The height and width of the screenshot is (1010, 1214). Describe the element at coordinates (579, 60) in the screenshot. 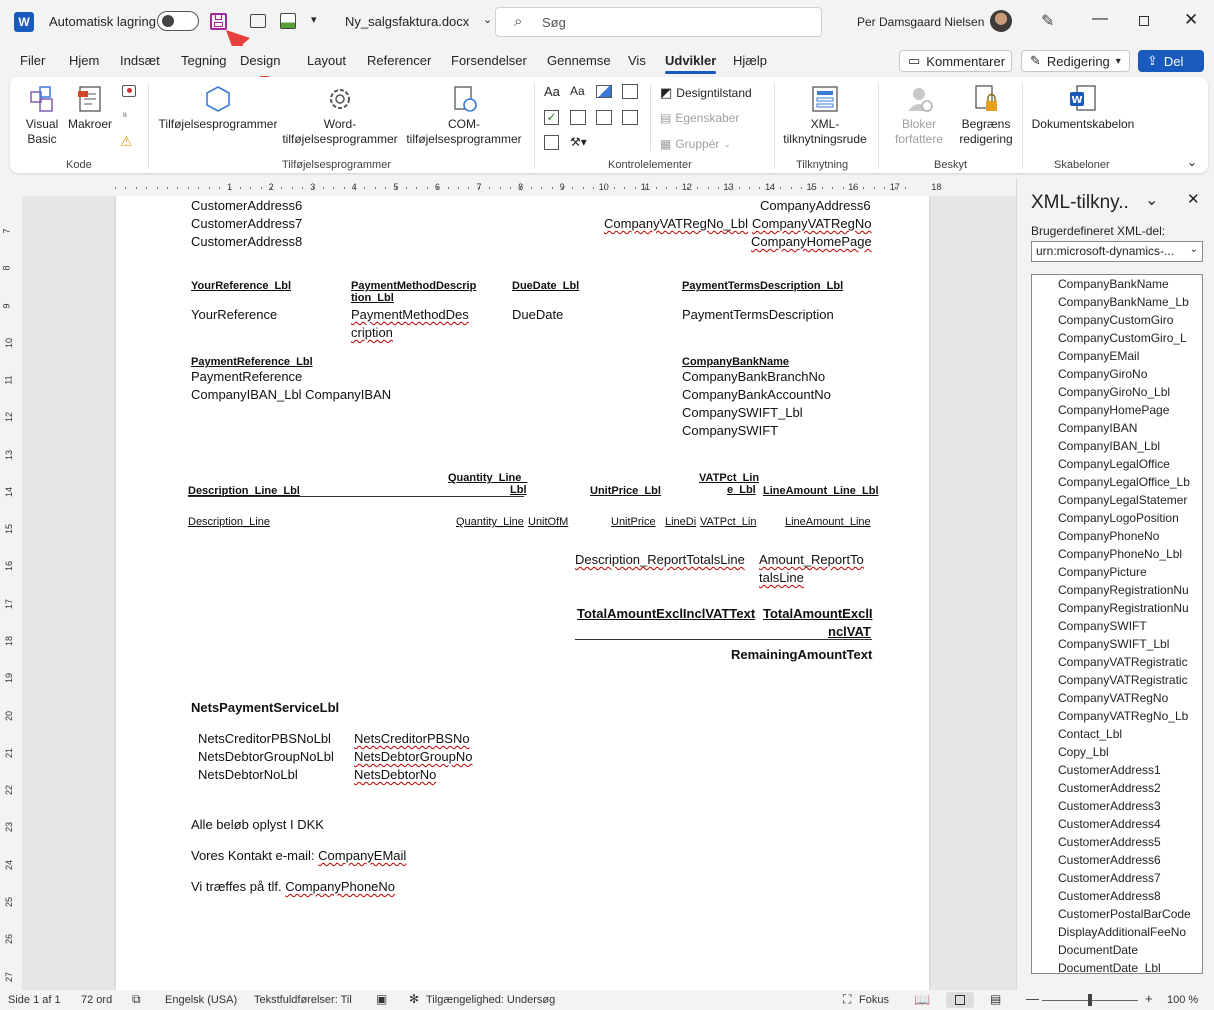

I see `tab-gennemse: Gennemse` at that location.